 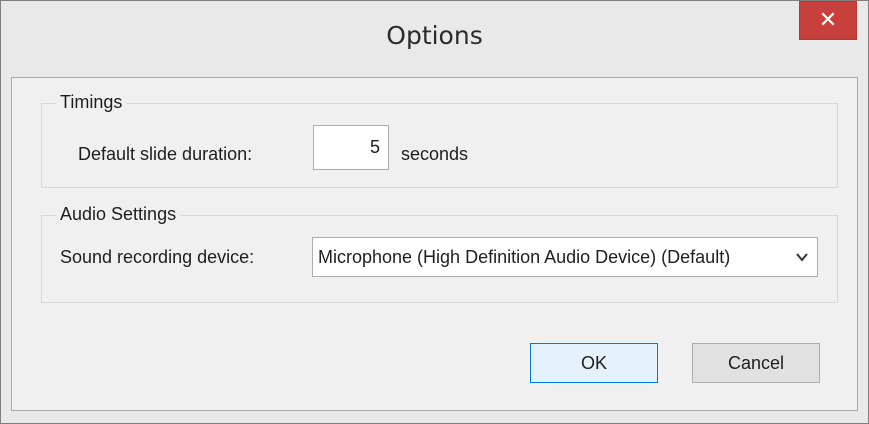 I want to click on close-button: ✕, so click(x=828, y=20).